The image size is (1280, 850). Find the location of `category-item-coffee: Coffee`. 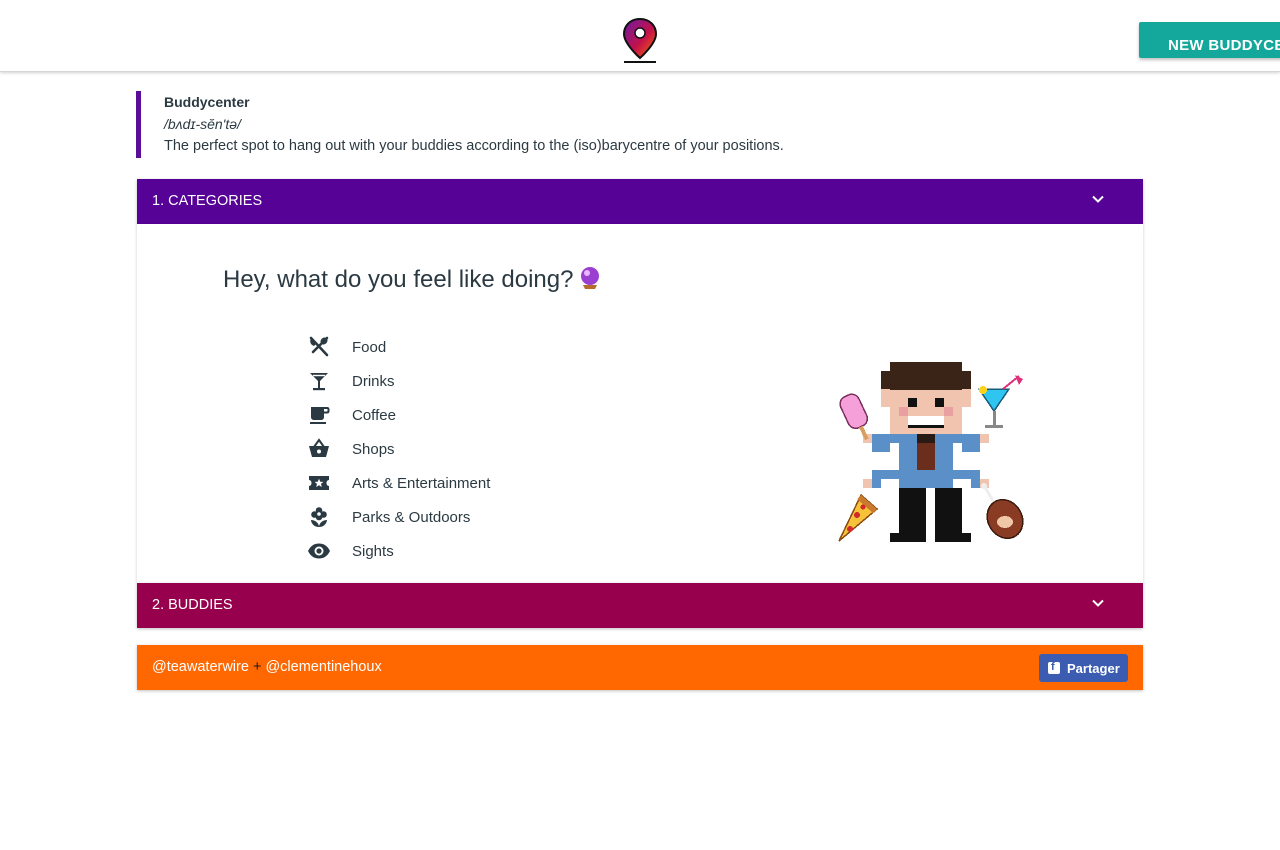

category-item-coffee: Coffee is located at coordinates (398, 415).